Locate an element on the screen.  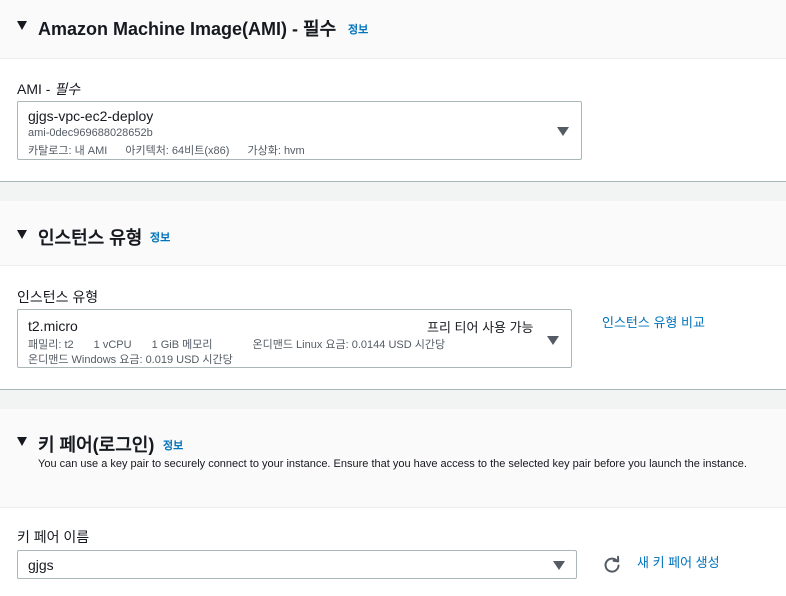
instance-type-windows-price: 온디맨드 Windows 요금: 0.019 USD 시간당 is located at coordinates (130, 360).